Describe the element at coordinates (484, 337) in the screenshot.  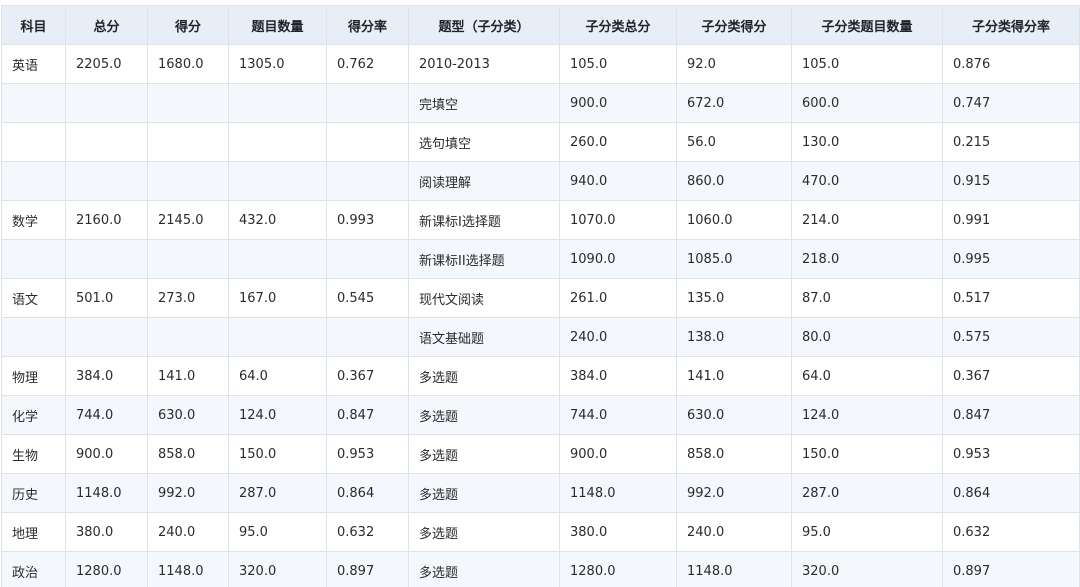
I see `cell-question-type: 语文基础题` at that location.